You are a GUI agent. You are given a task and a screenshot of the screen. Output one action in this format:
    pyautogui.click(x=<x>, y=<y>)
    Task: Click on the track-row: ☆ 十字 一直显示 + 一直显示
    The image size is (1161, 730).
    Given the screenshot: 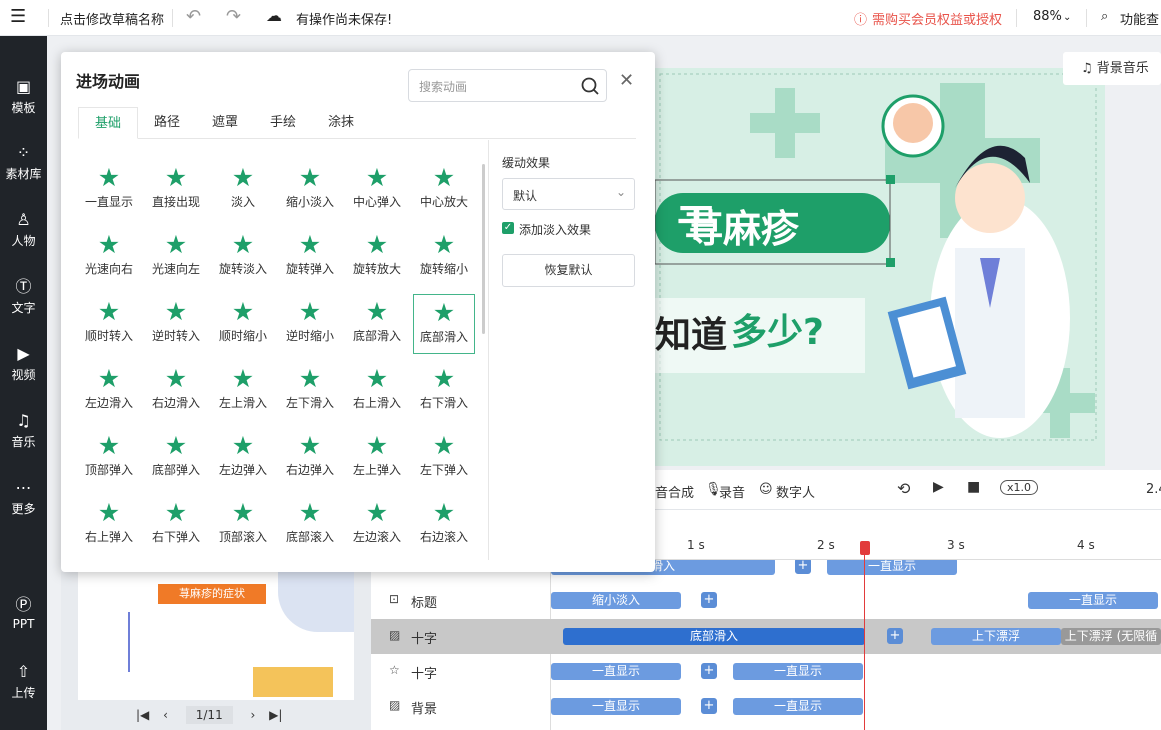 What is the action you would take?
    pyautogui.click(x=766, y=671)
    